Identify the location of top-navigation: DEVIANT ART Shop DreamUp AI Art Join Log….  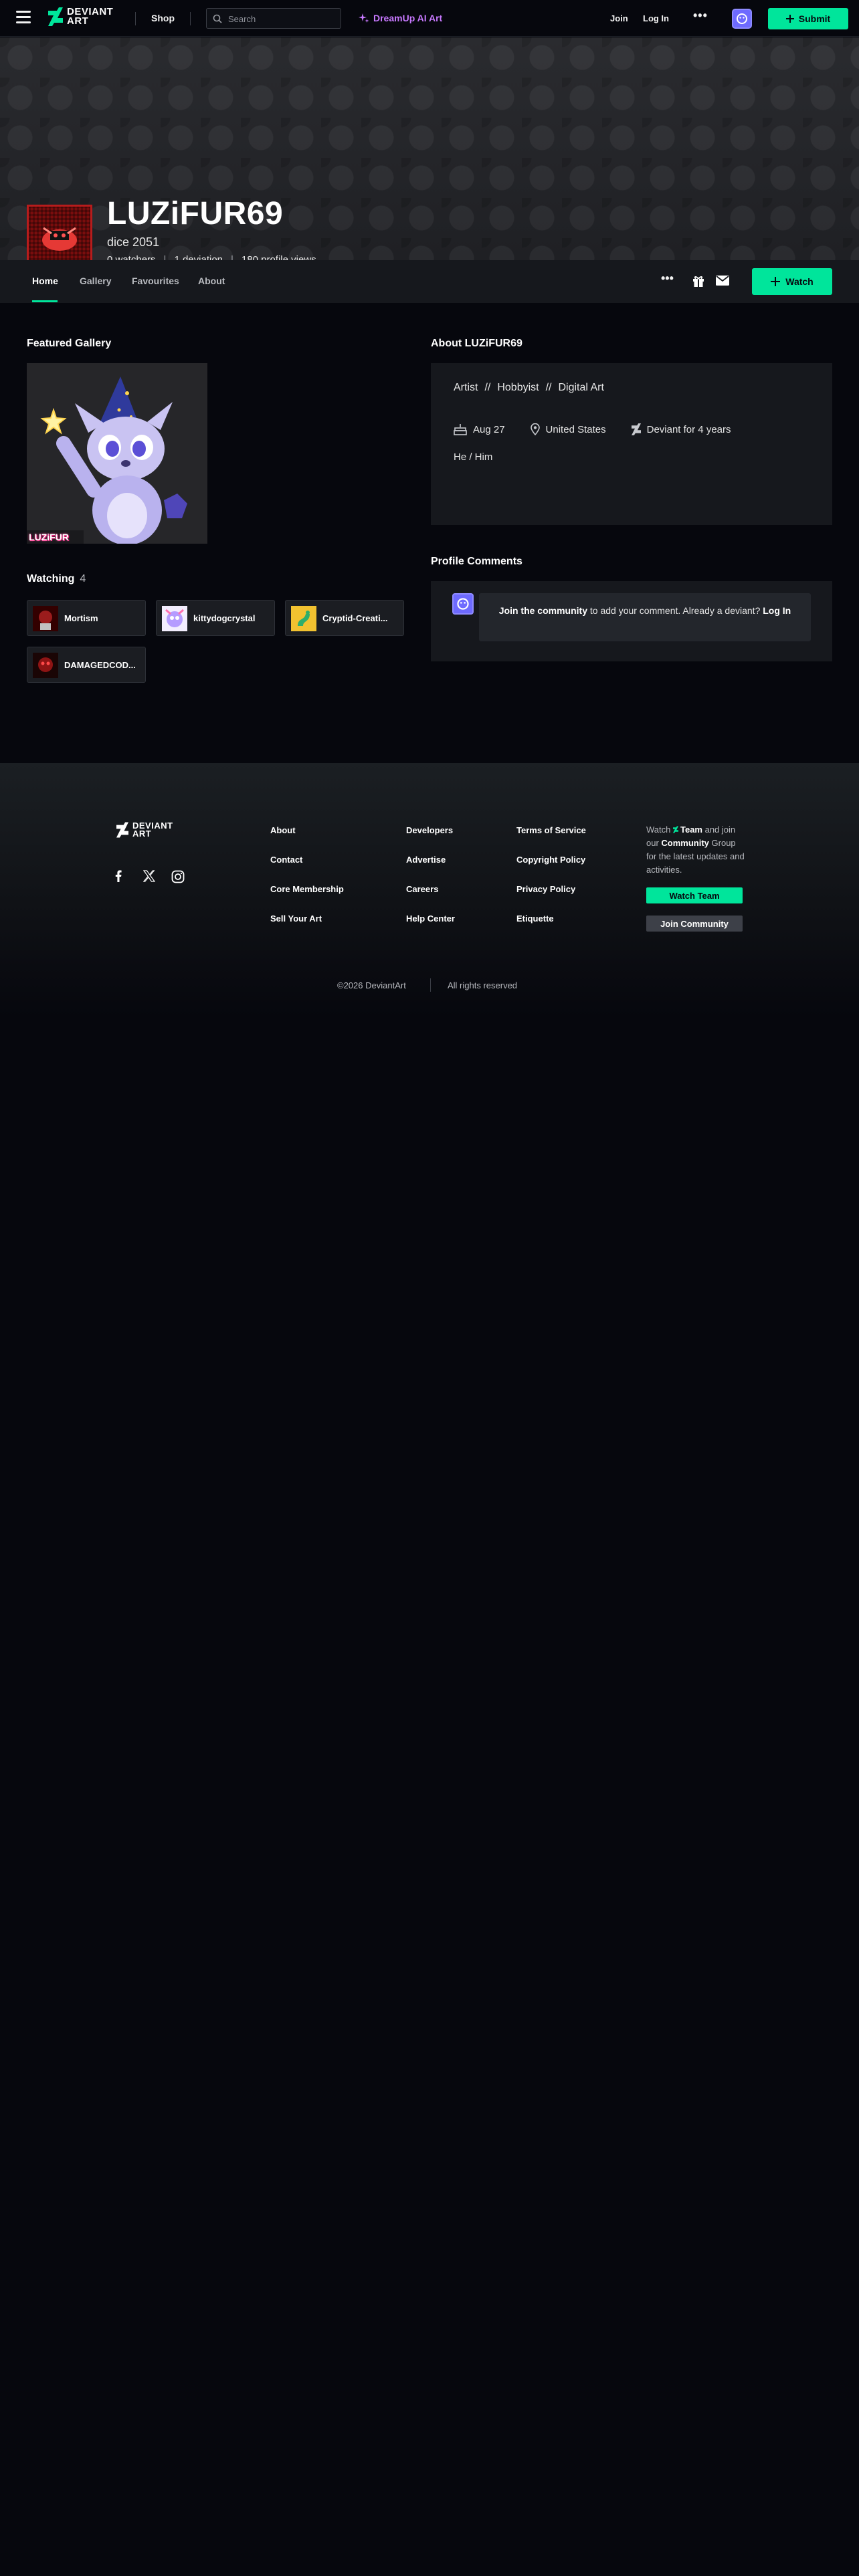
(429, 18).